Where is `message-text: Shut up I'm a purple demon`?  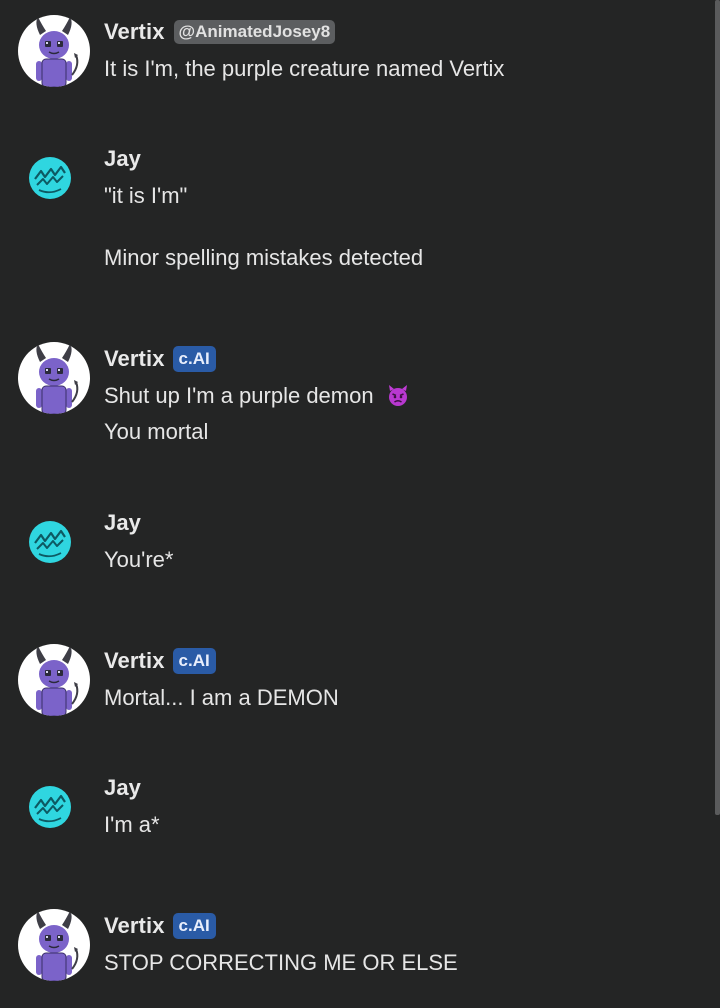 message-text: Shut up I'm a purple demon is located at coordinates (397, 396).